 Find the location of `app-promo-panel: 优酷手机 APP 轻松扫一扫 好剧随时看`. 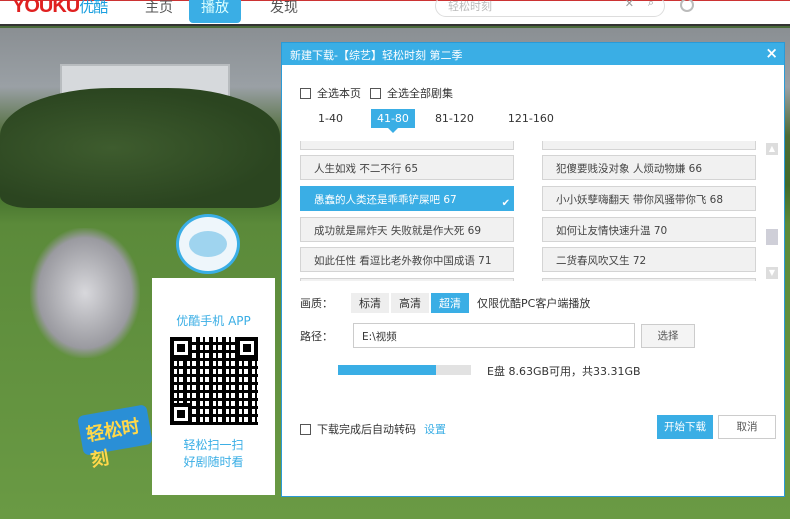

app-promo-panel: 优酷手机 APP 轻松扫一扫 好剧随时看 is located at coordinates (213, 386).